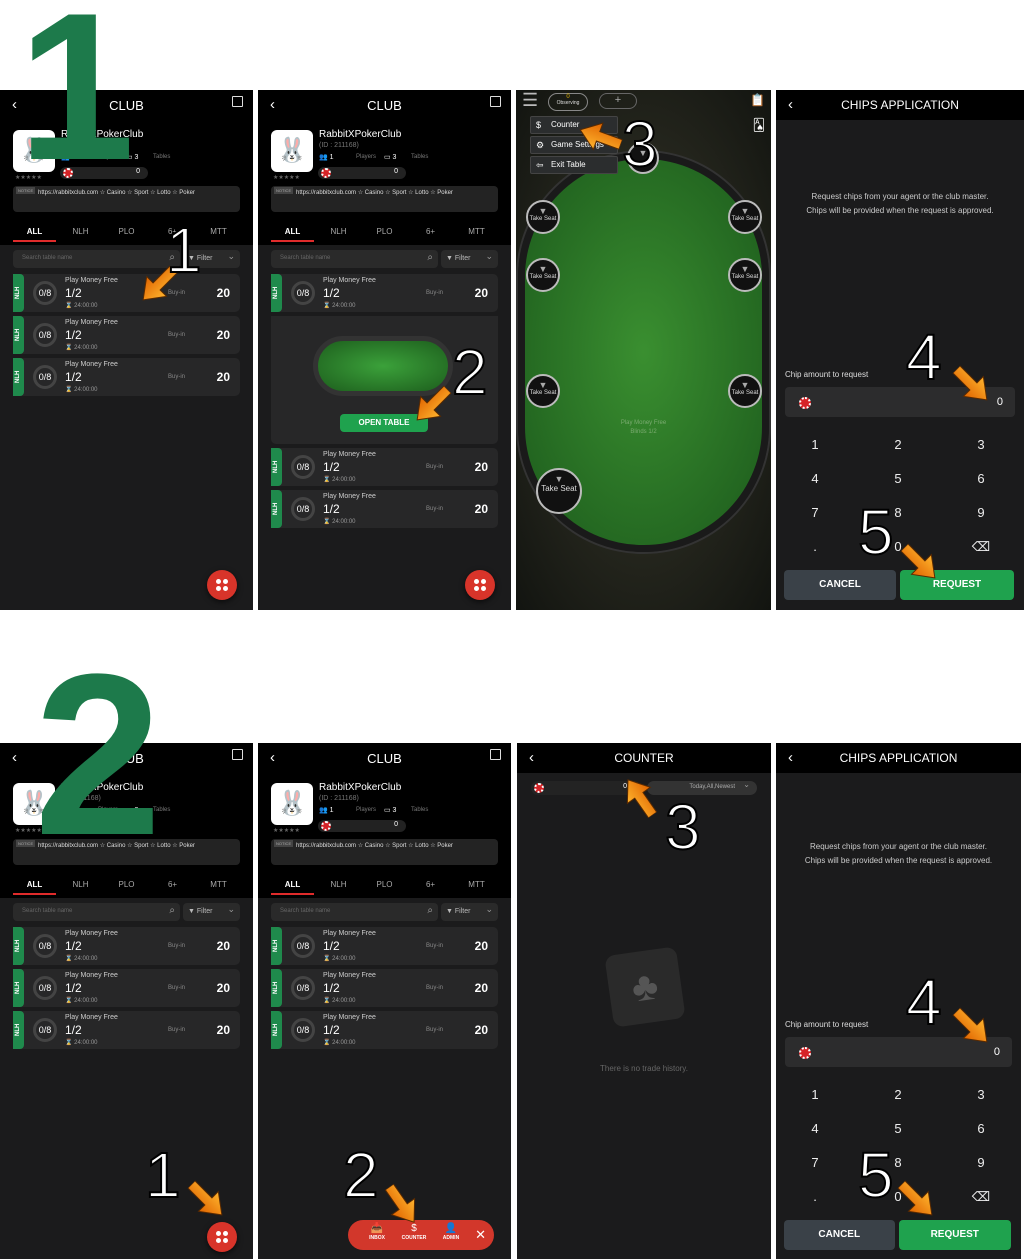 Image resolution: width=1024 pixels, height=1259 pixels. I want to click on step-annotation-4: 4, so click(924, 357).